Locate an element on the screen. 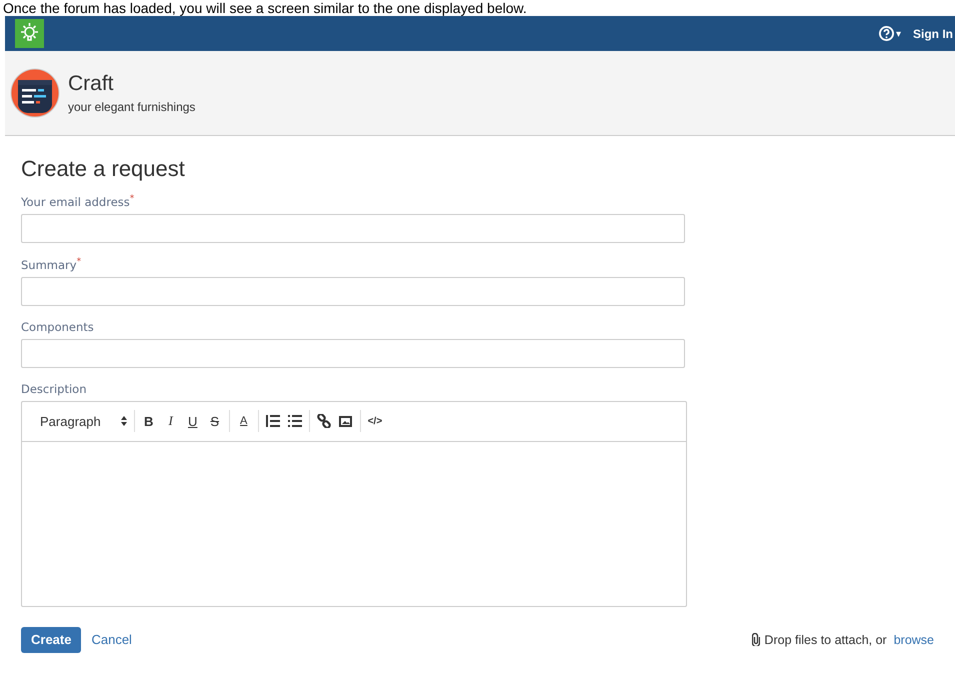 The height and width of the screenshot is (676, 955). image-icon is located at coordinates (345, 421).